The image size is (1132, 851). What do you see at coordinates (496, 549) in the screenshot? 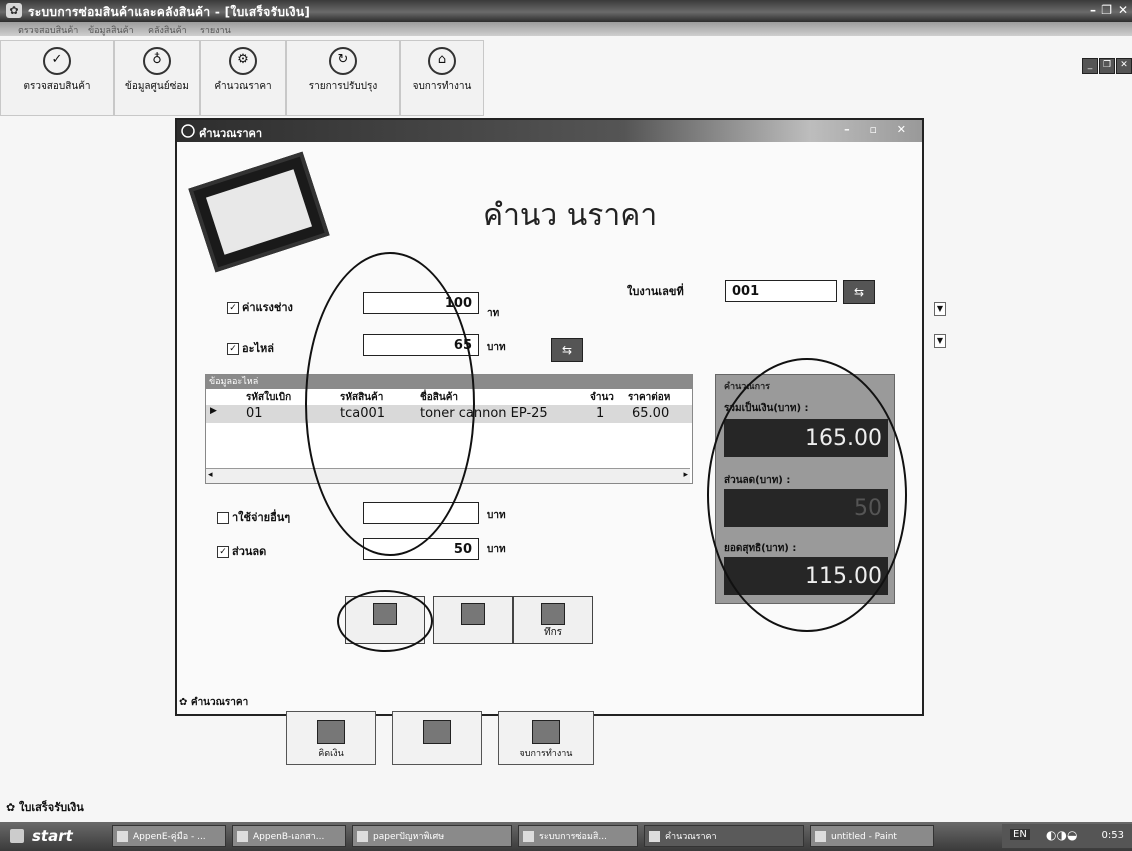
I see `discount-unit: บาท` at bounding box center [496, 549].